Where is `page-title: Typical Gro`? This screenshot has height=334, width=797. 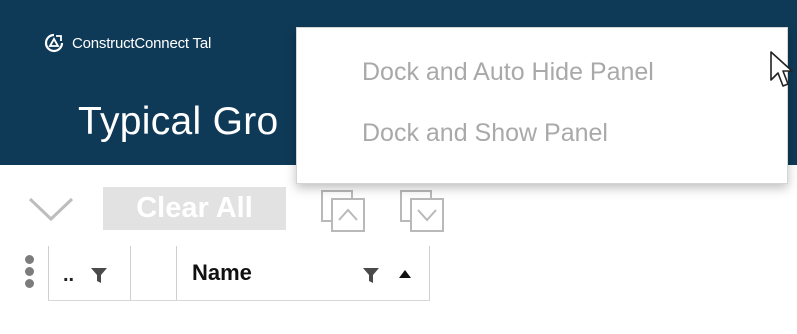
page-title: Typical Gro is located at coordinates (178, 121).